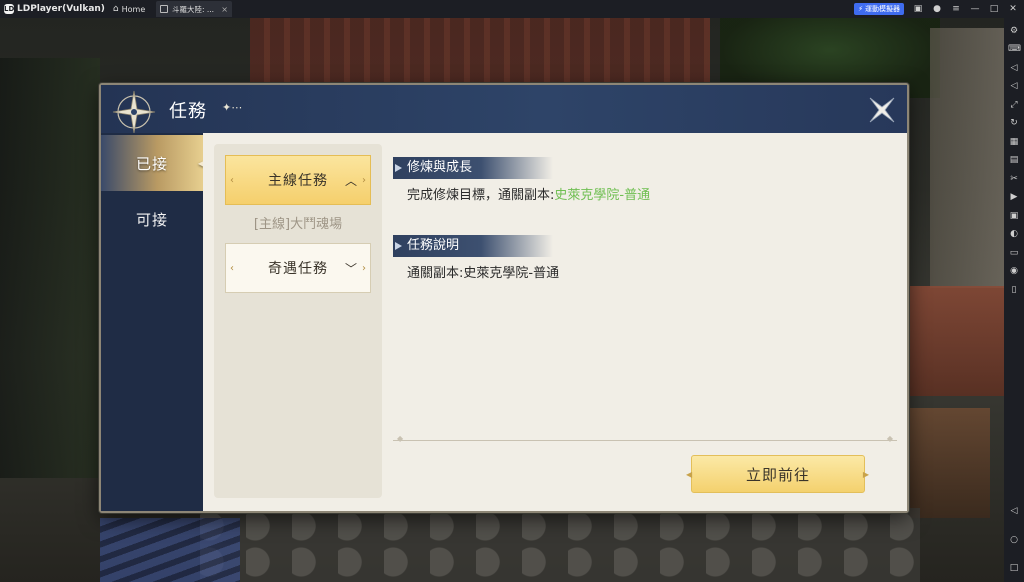  Describe the element at coordinates (560, 545) in the screenshot. I see `scene-paving` at that location.